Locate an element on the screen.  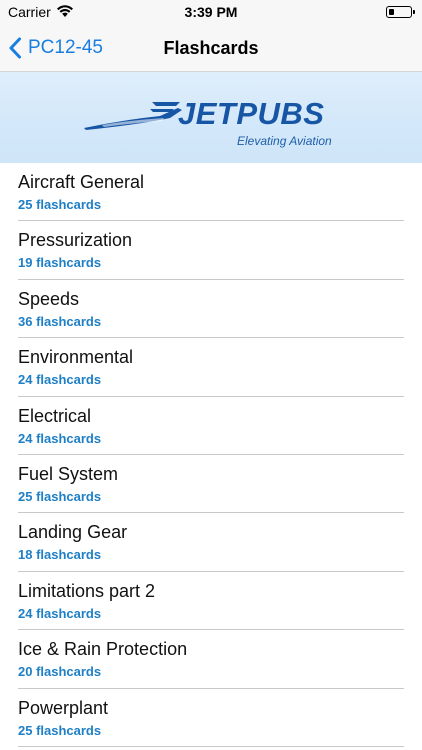
deck-count: 20 flashcards is located at coordinates (60, 672).